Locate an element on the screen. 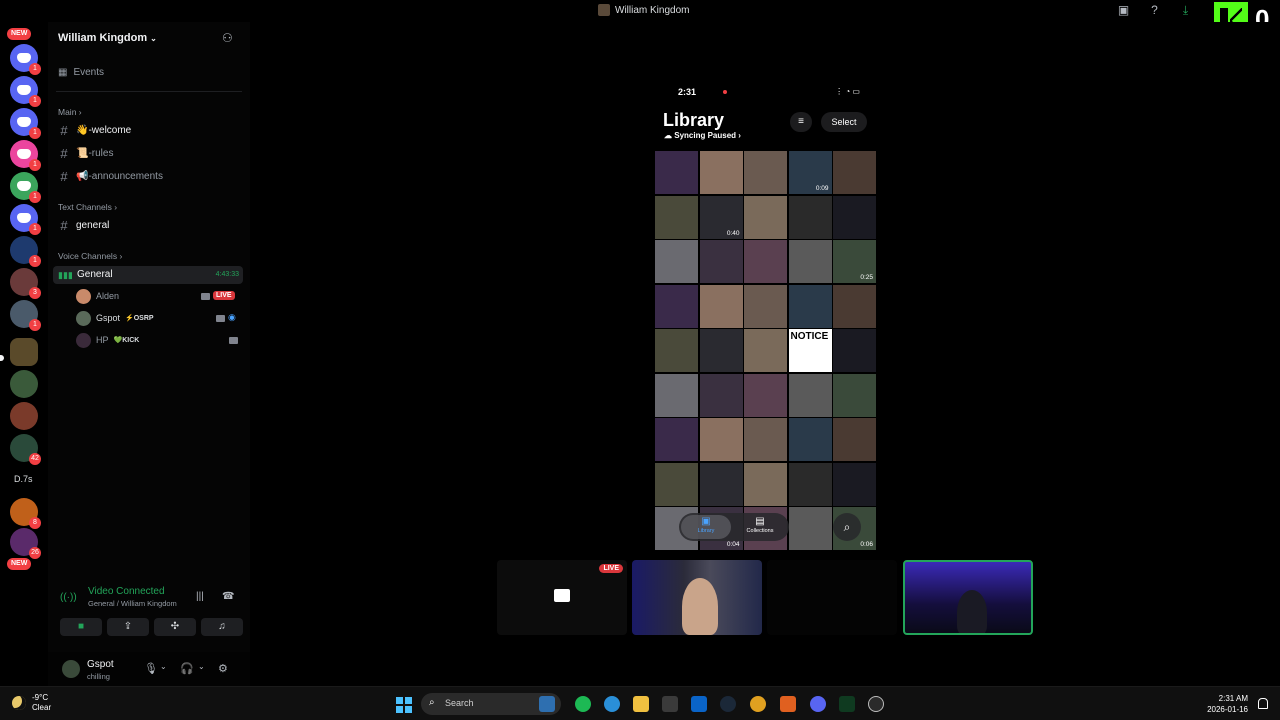  file-explorer-icon is located at coordinates (641, 704).